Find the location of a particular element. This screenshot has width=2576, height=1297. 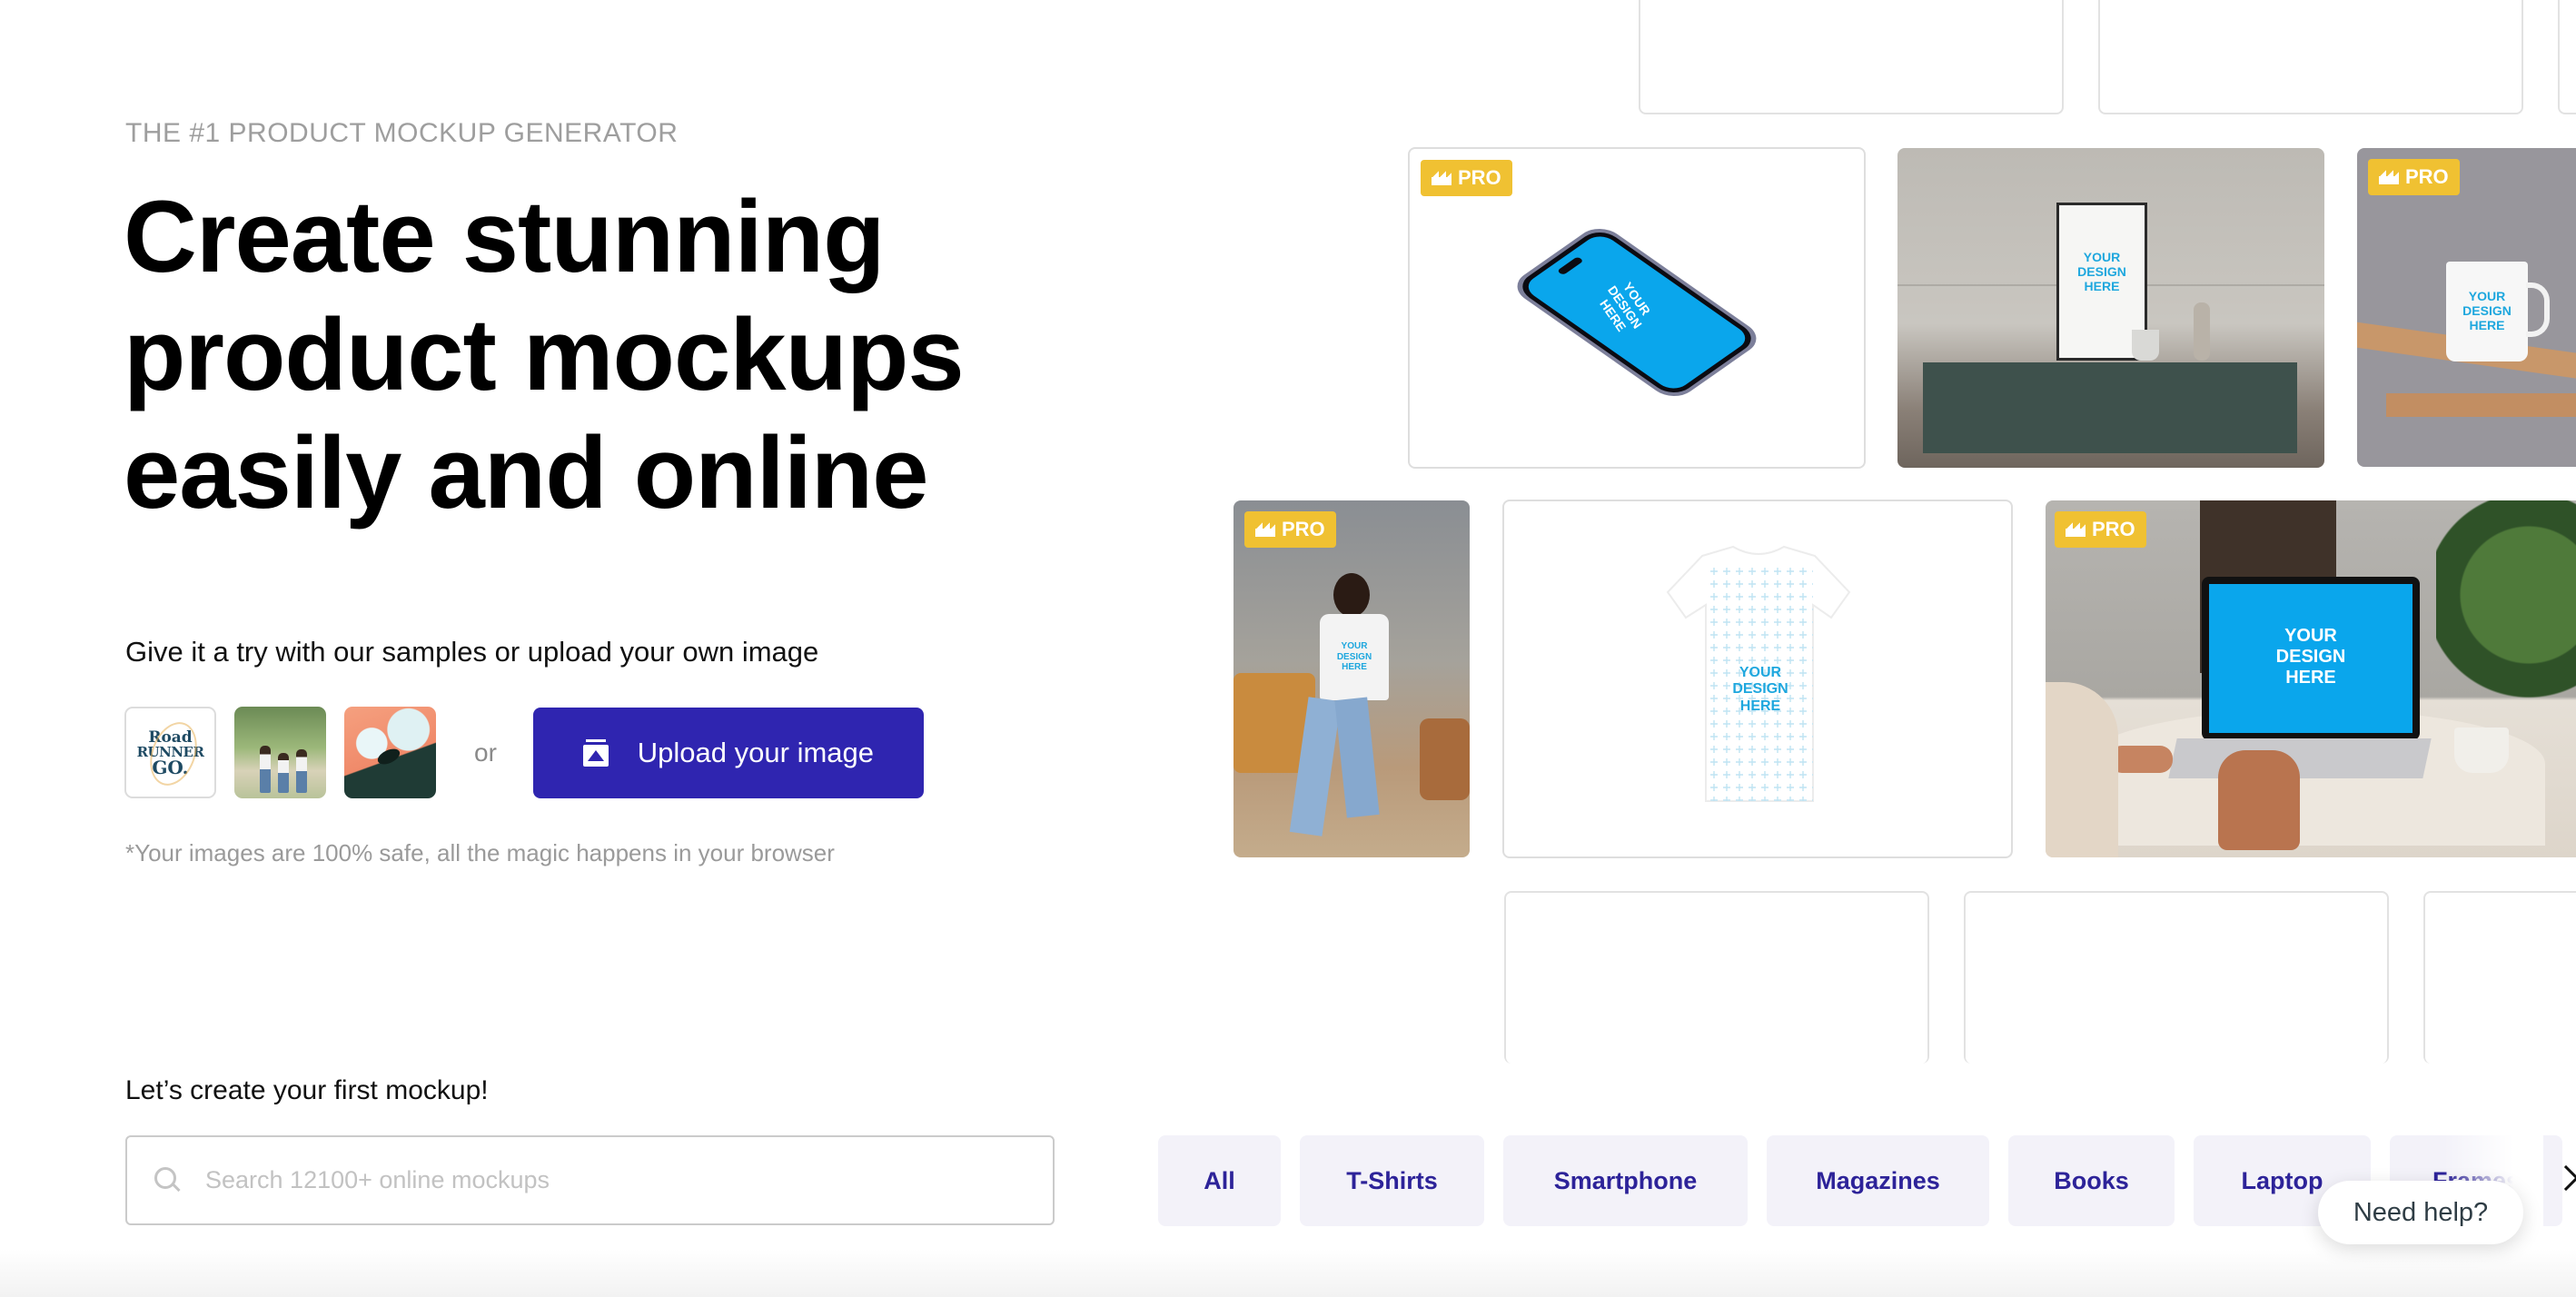

upload-image-button: Upload your image is located at coordinates (728, 752).